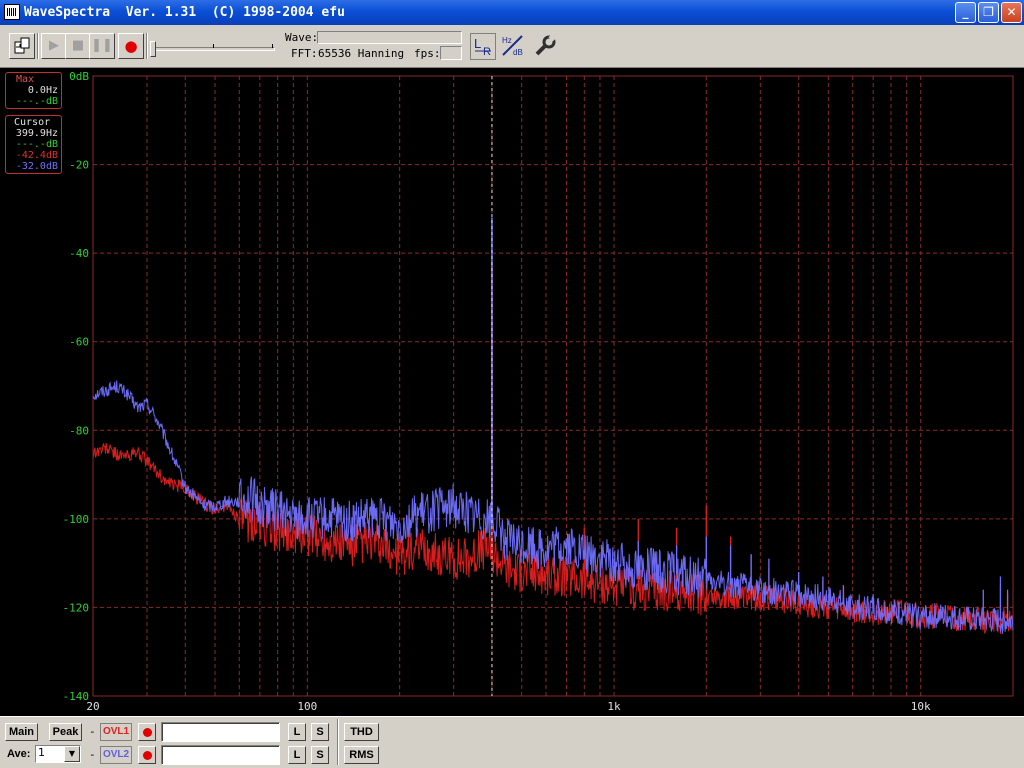 The width and height of the screenshot is (1024, 768). What do you see at coordinates (36, 133) in the screenshot?
I see `cursor-freq: 399.9Hz` at bounding box center [36, 133].